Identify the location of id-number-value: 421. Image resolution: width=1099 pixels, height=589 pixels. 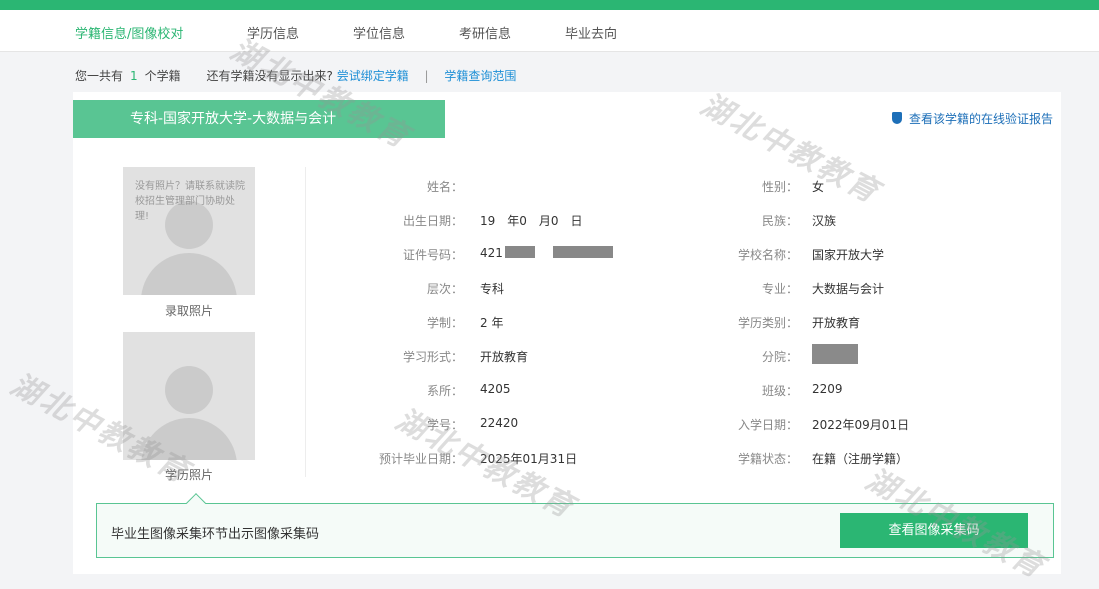
(546, 253).